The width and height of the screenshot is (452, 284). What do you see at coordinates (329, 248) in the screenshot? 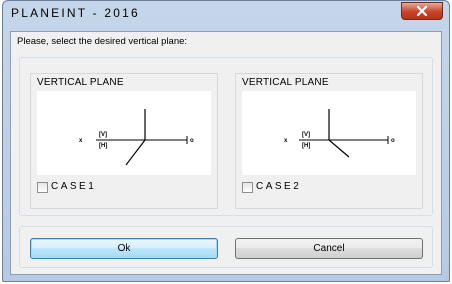
I see `cancel-button: Cancel` at bounding box center [329, 248].